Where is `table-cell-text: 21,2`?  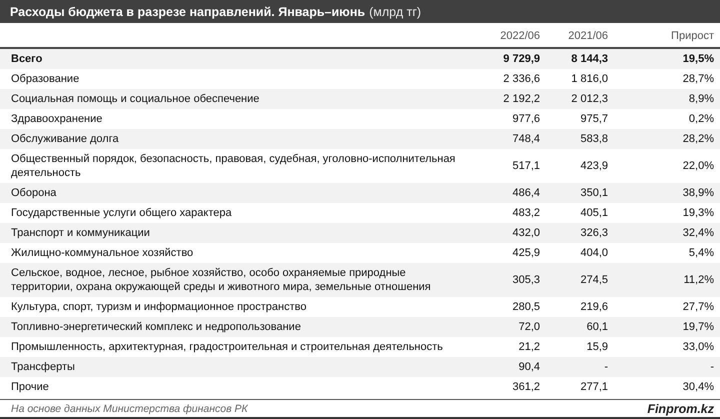
table-cell-text: 21,2 is located at coordinates (529, 347).